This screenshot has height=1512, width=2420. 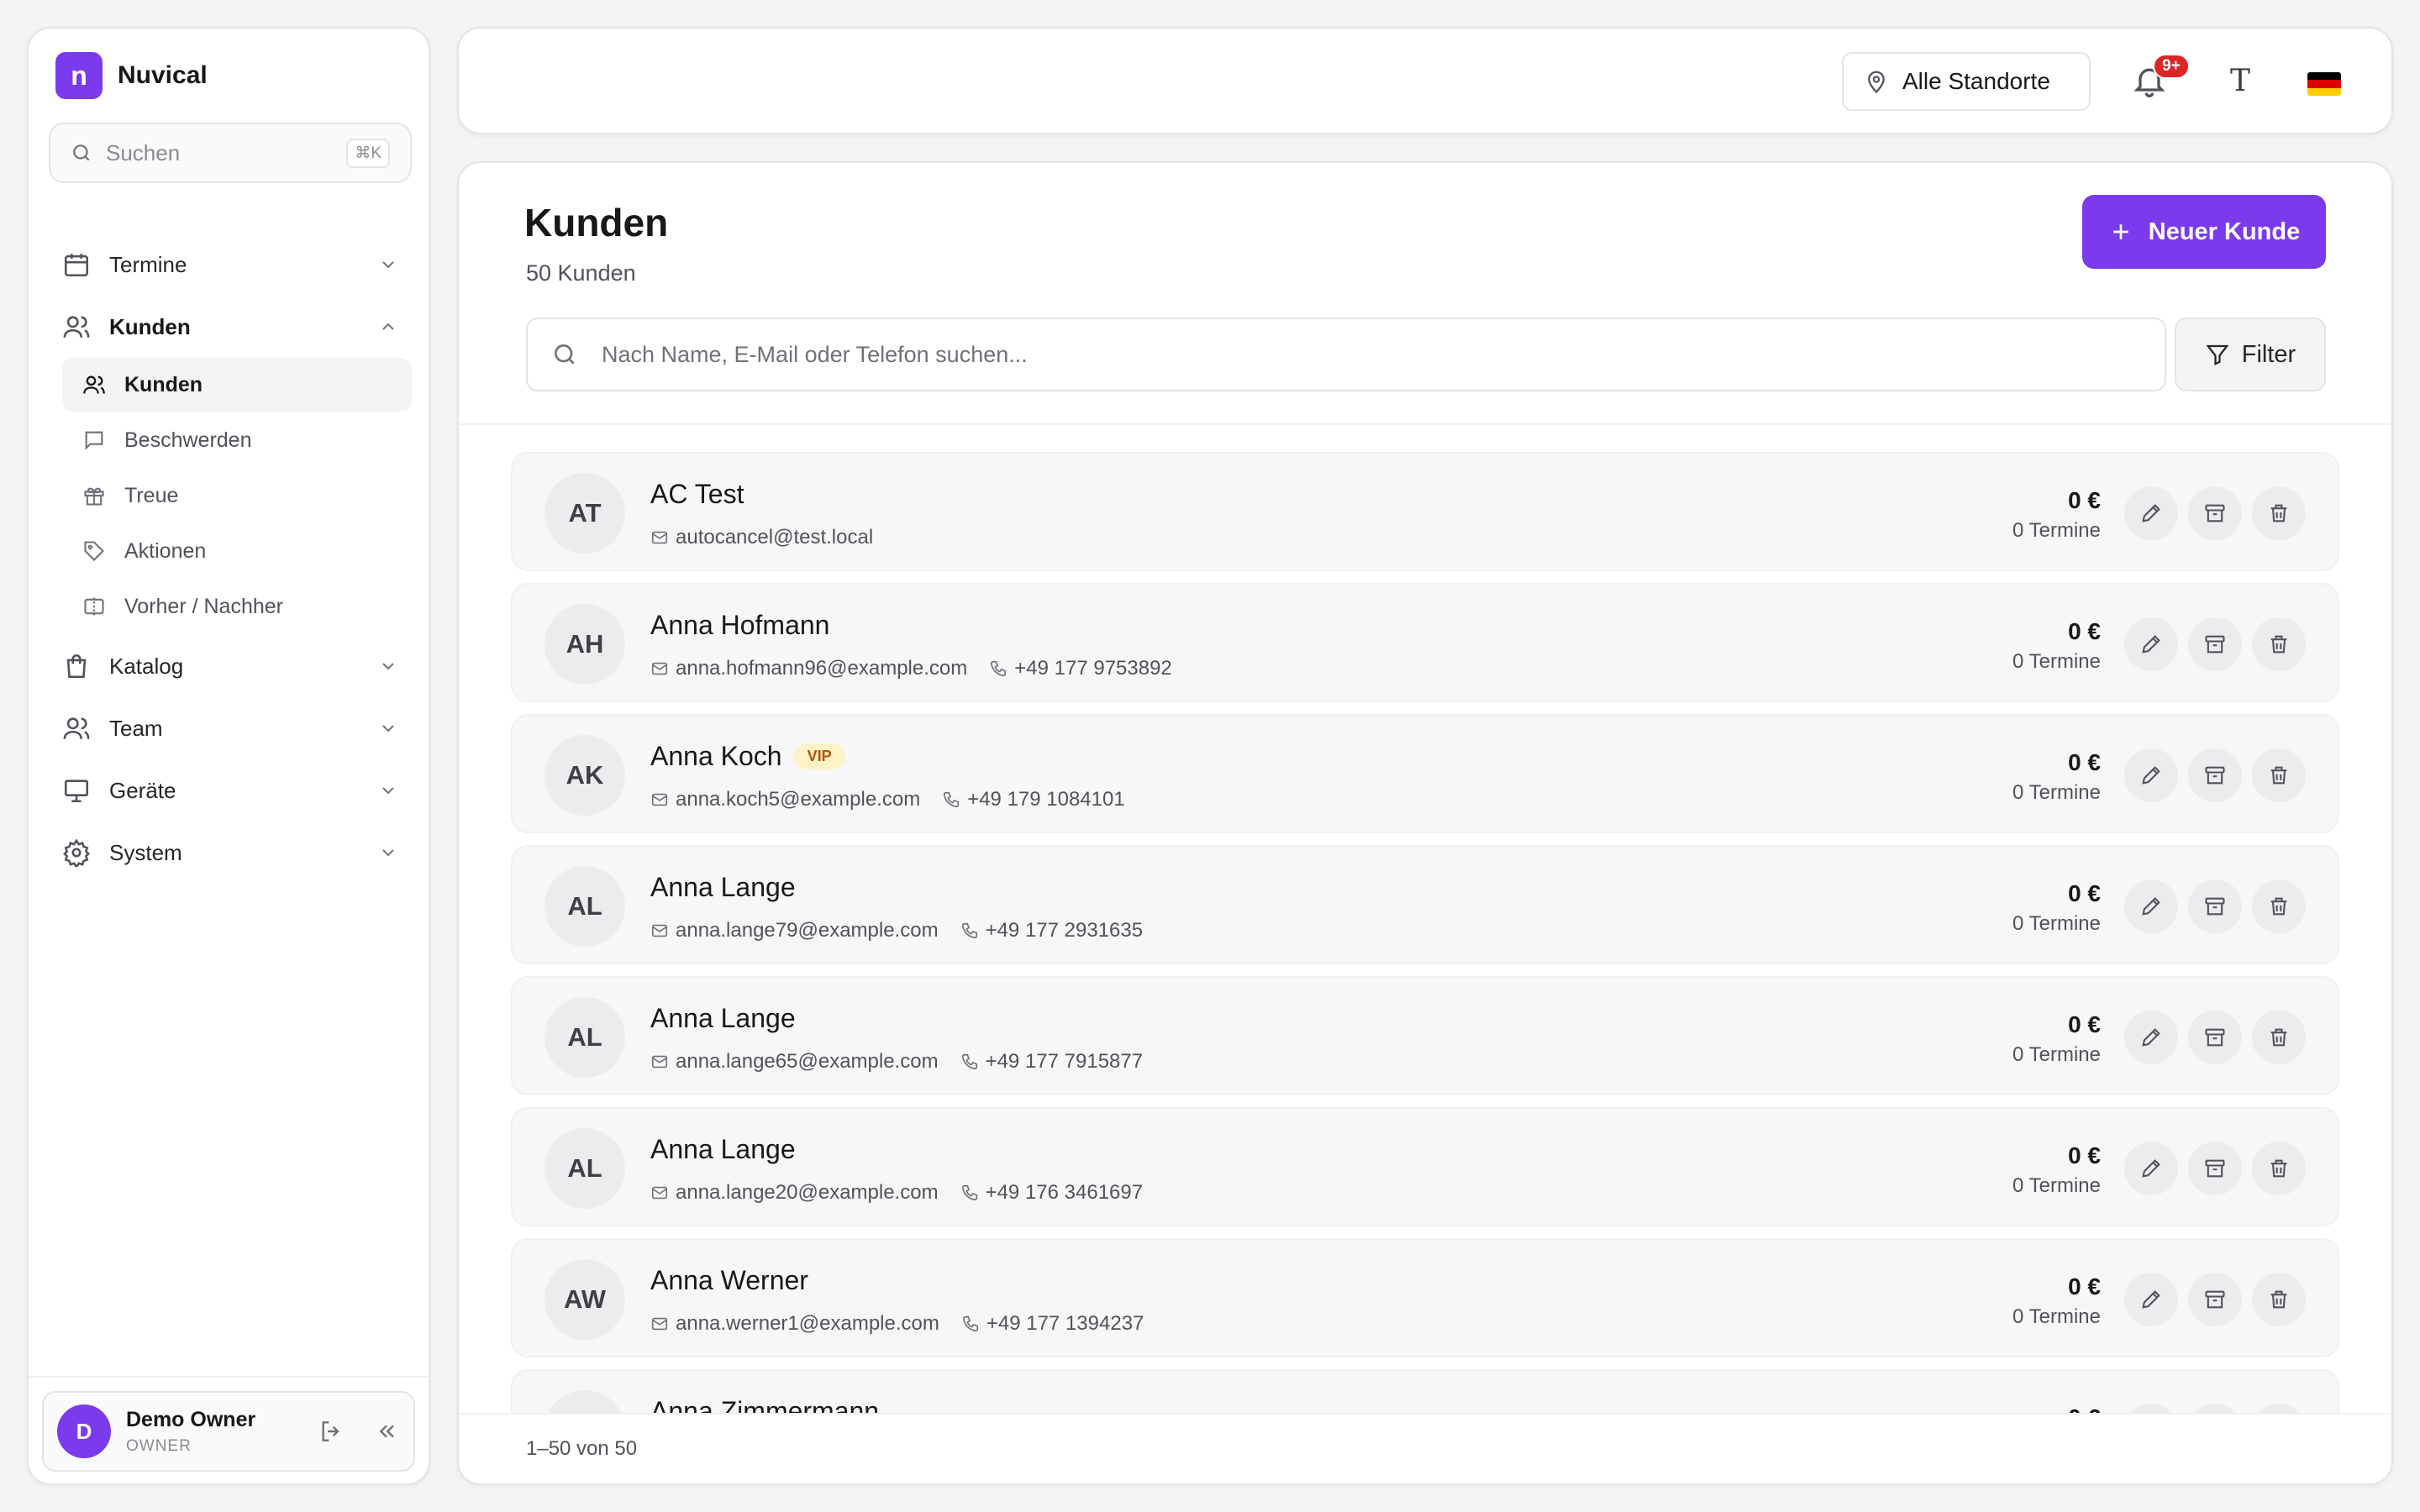 I want to click on sub-item-aktionen: Aktionen, so click(x=237, y=551).